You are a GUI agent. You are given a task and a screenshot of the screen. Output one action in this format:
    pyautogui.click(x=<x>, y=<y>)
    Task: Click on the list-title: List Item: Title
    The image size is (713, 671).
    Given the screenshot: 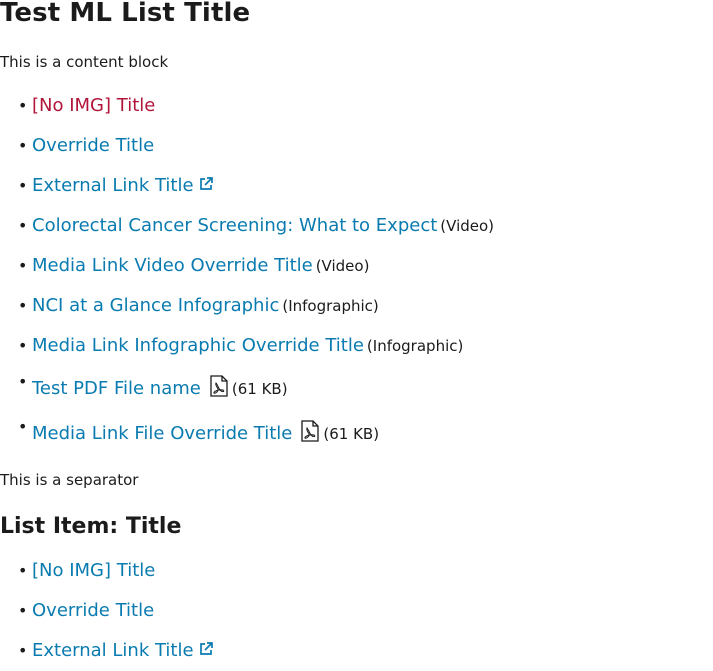 What is the action you would take?
    pyautogui.click(x=91, y=526)
    